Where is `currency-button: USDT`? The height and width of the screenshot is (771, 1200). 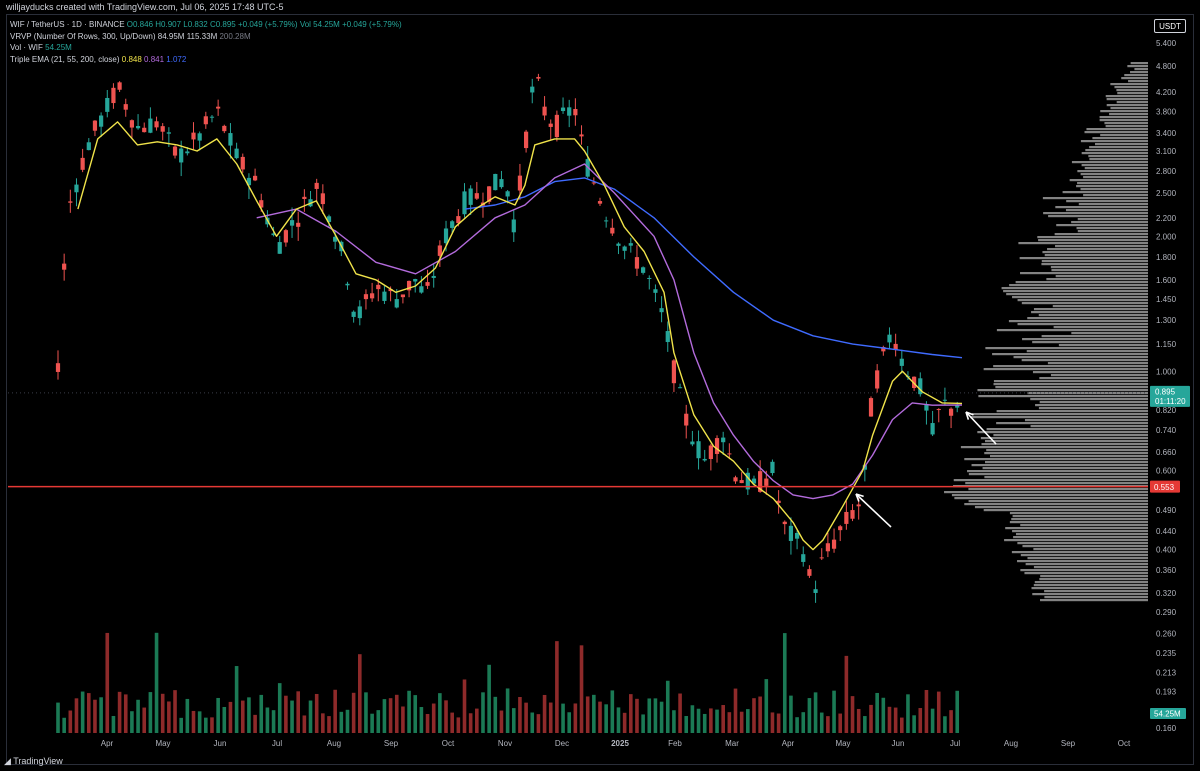
currency-button: USDT is located at coordinates (1170, 26).